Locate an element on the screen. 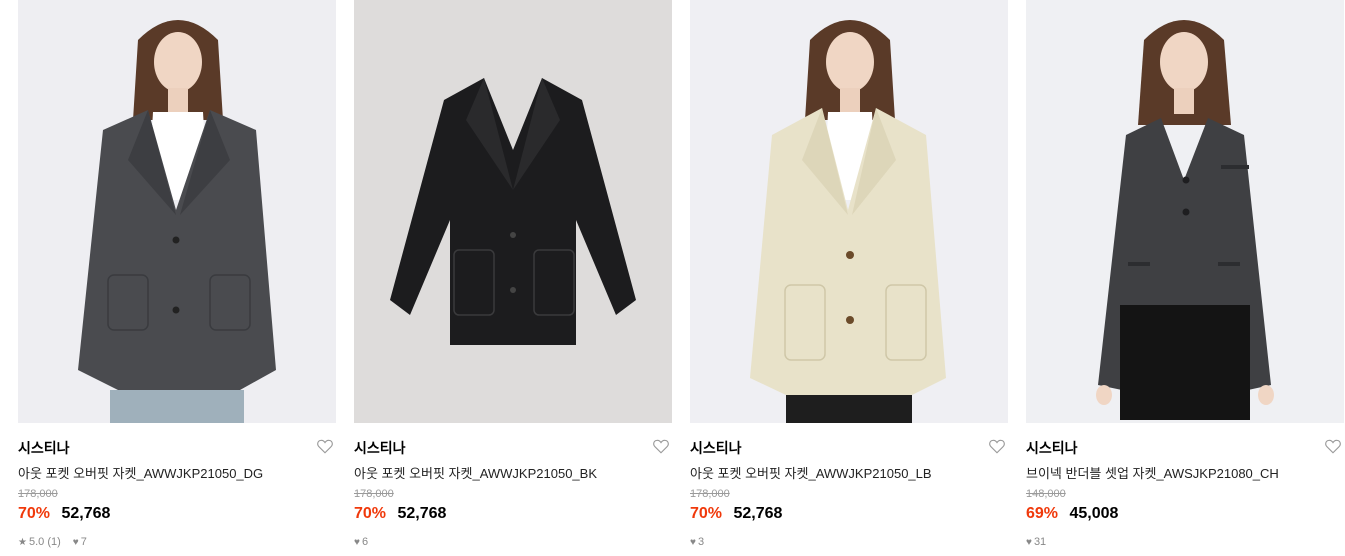 The height and width of the screenshot is (556, 1345). star-icon: ★ is located at coordinates (22, 542).